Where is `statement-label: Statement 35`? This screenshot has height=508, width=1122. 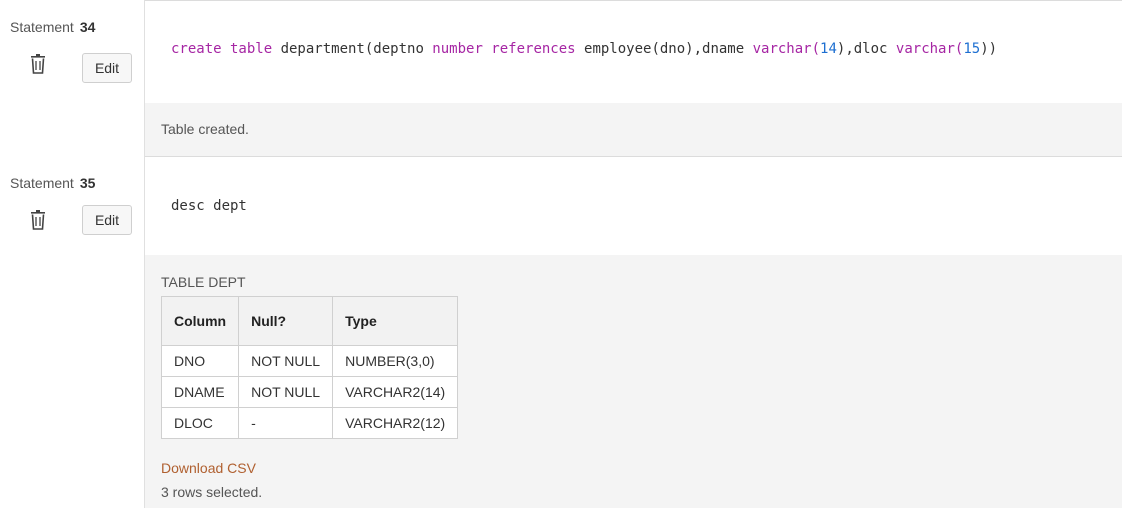 statement-label: Statement 35 is located at coordinates (52, 183).